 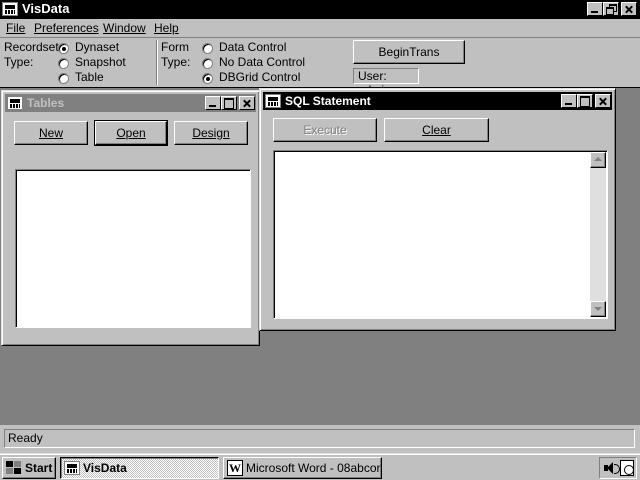 I want to click on form-type-label-line2: Type:, so click(x=176, y=62).